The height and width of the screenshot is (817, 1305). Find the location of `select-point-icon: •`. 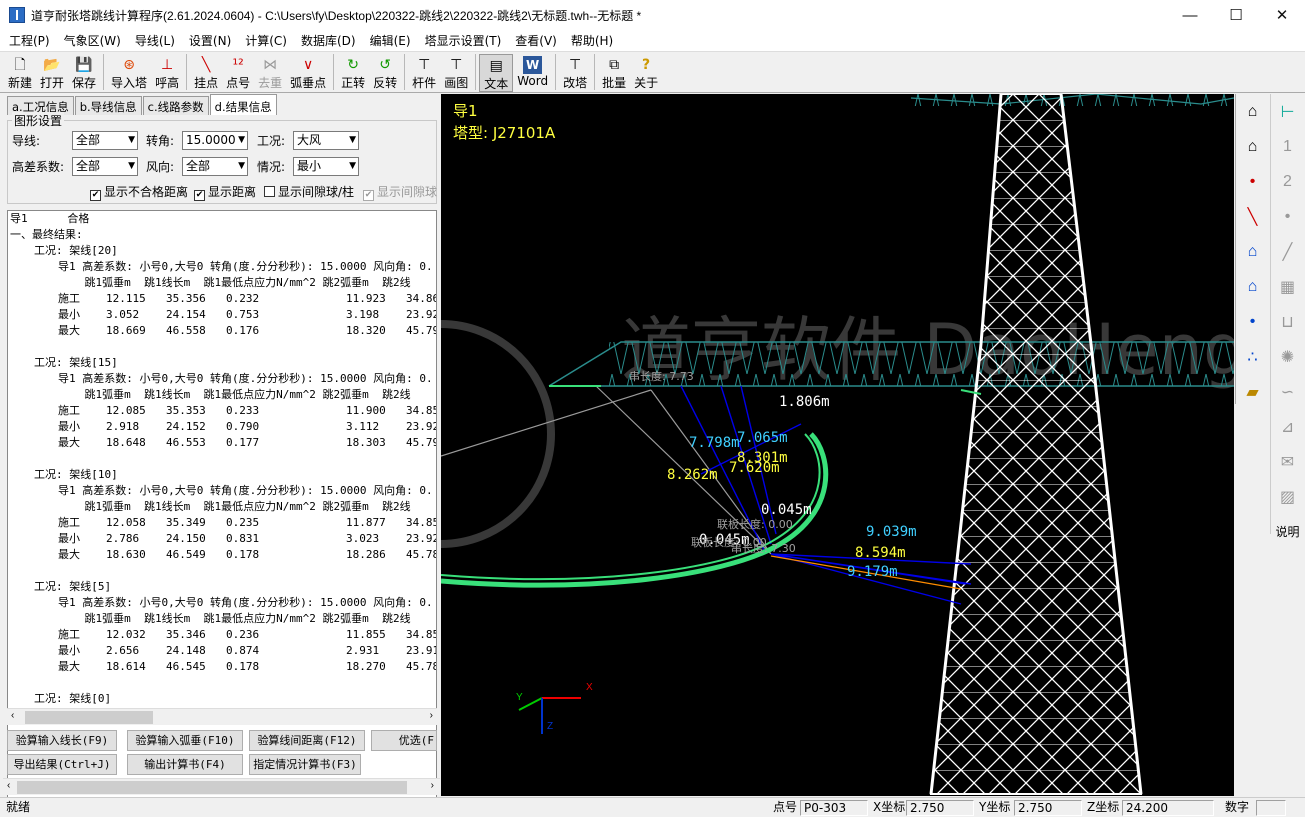

select-point-icon: • is located at coordinates (1252, 321).